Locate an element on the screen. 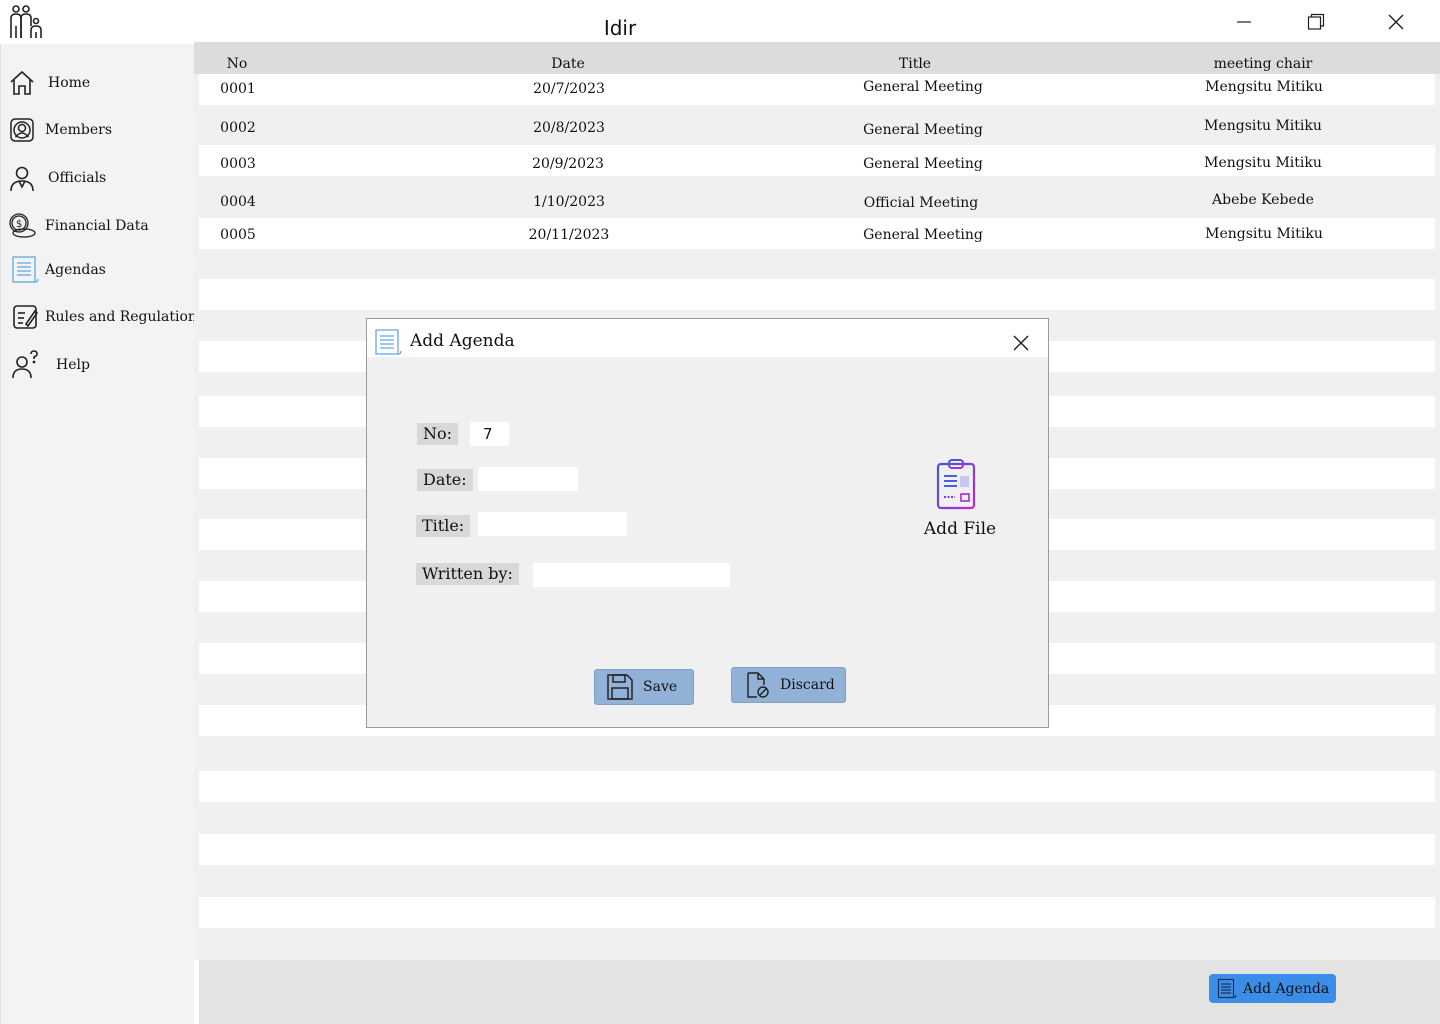 This screenshot has width=1440, height=1024. cell-no: 0005 is located at coordinates (238, 235).